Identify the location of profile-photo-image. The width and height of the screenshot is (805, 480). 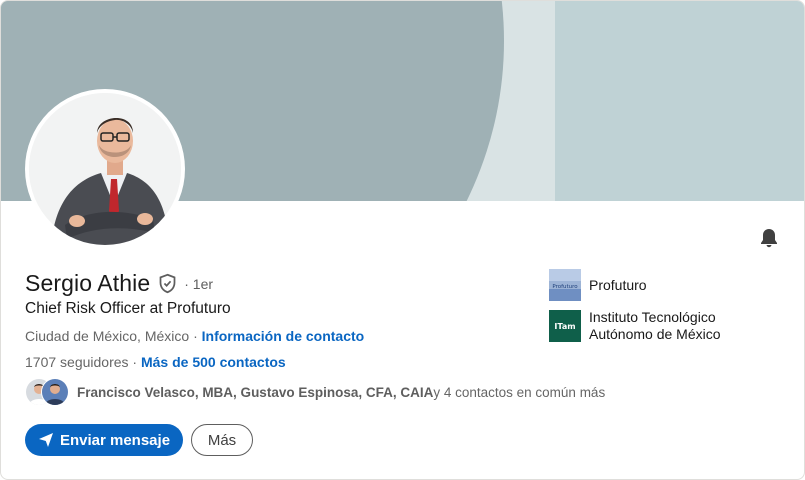
(105, 169).